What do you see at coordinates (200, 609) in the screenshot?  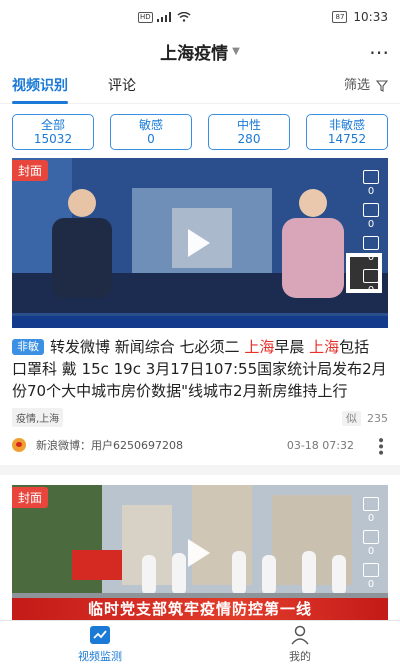 I see `video-caption-banner: 临时党支部筑牢疫情防控第一线` at bounding box center [200, 609].